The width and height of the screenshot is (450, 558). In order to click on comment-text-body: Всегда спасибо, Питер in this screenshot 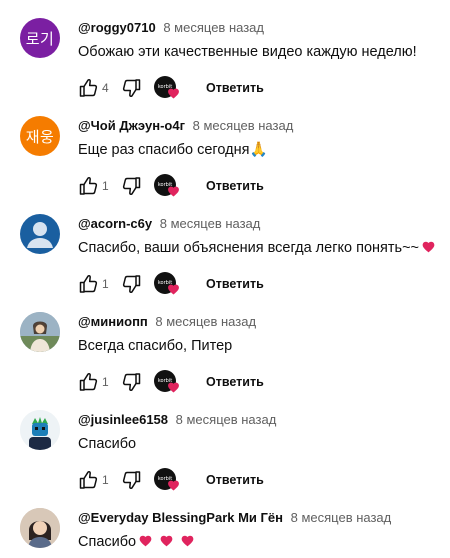, I will do `click(155, 346)`.